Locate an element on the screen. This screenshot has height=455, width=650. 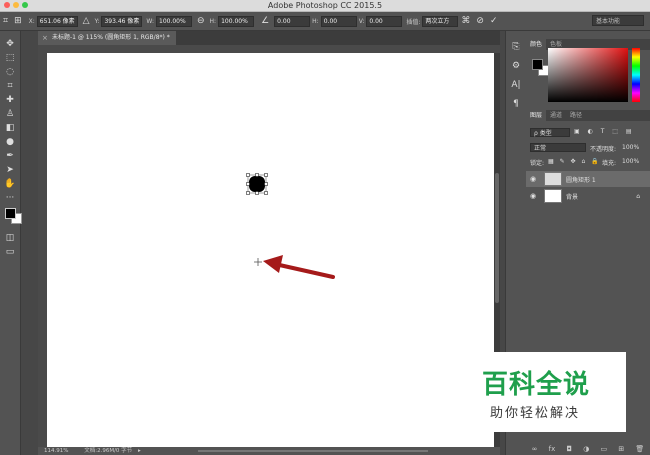
lock-icons: ▦ ✎ ✥ ⌂ 🔒 is located at coordinates (574, 161).